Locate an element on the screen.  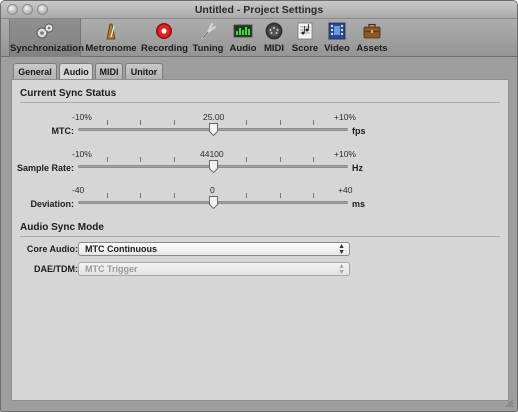
deviation-max-label: +40 is located at coordinates (345, 190).